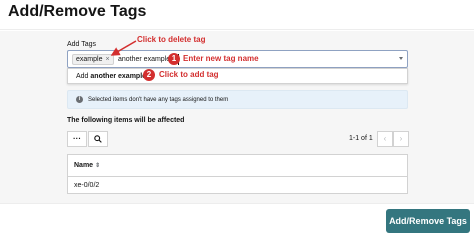 The height and width of the screenshot is (240, 474). I want to click on pagination-text: 1-1 of 1, so click(361, 138).